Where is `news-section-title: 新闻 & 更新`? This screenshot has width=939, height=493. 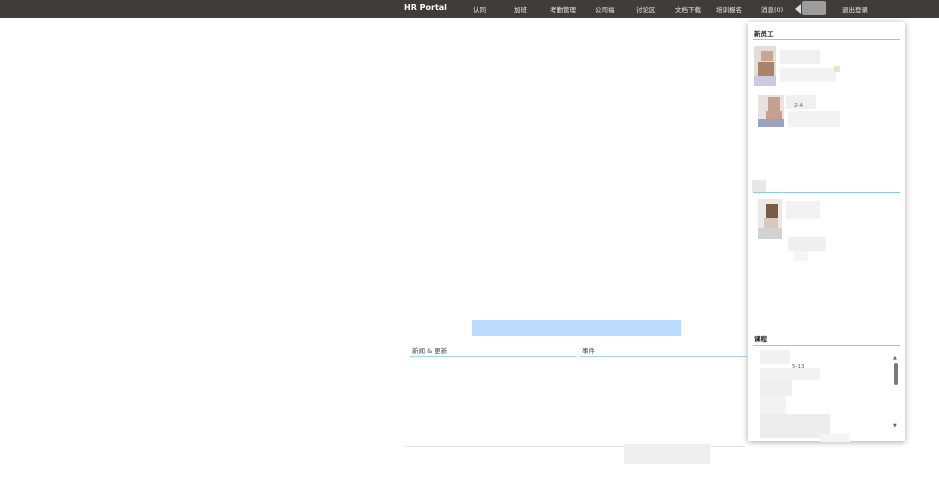
news-section-title: 新闻 & 更新 is located at coordinates (430, 351).